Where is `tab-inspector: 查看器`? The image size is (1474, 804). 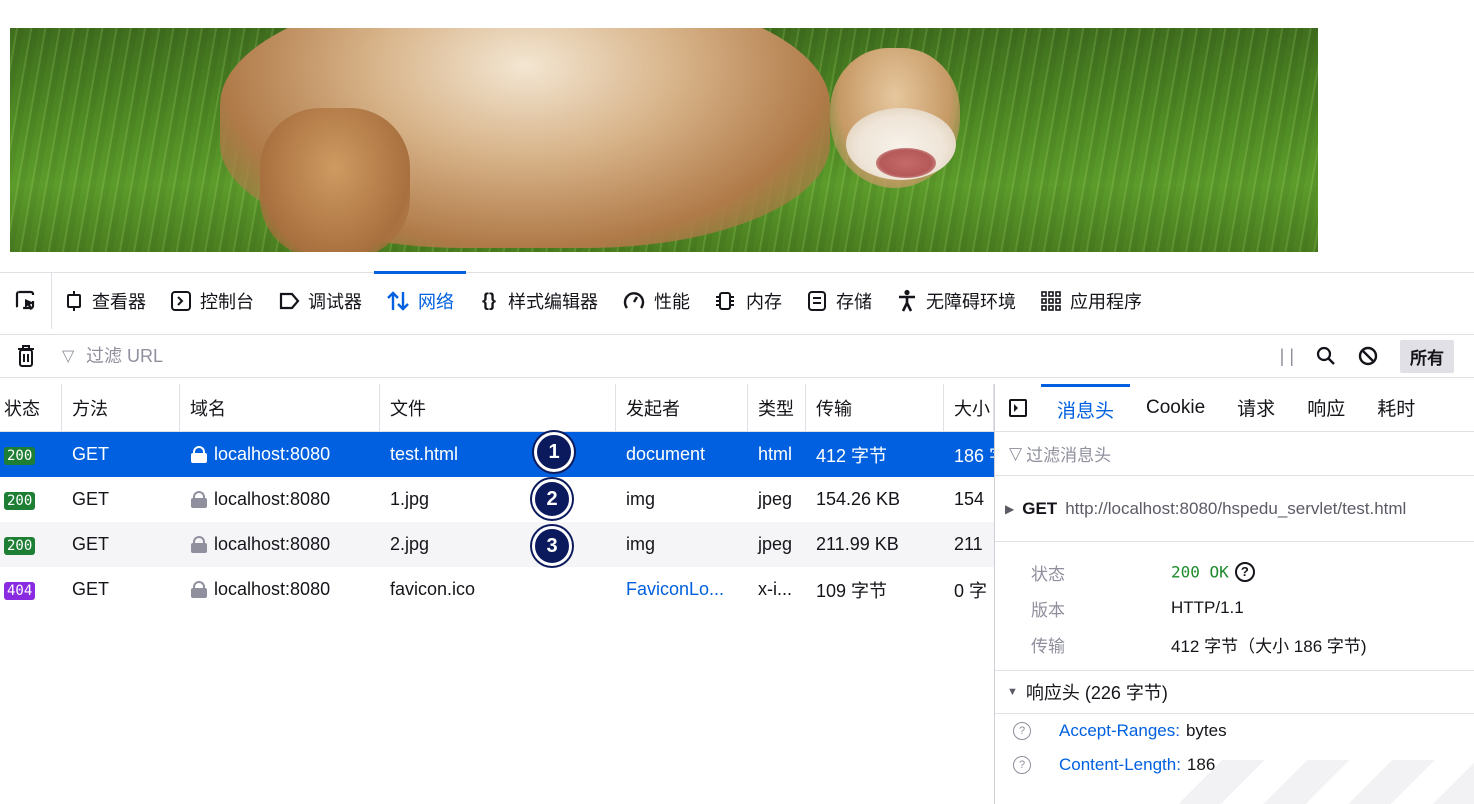
tab-inspector: 查看器 is located at coordinates (105, 301).